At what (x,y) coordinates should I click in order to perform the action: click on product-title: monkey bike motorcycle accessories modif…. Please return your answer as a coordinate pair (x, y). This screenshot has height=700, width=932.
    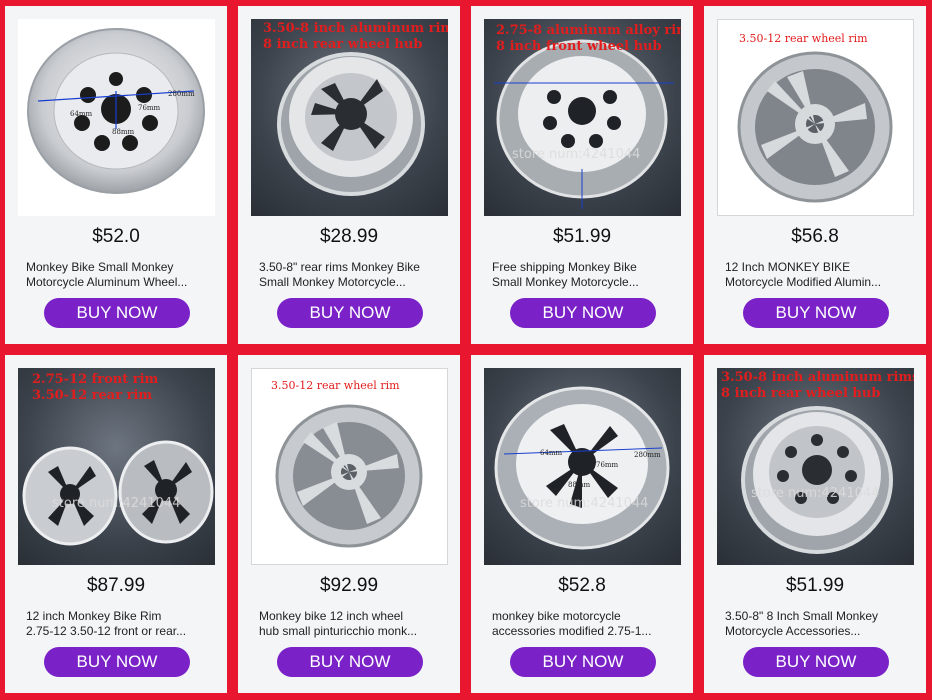
    Looking at the image, I should click on (584, 624).